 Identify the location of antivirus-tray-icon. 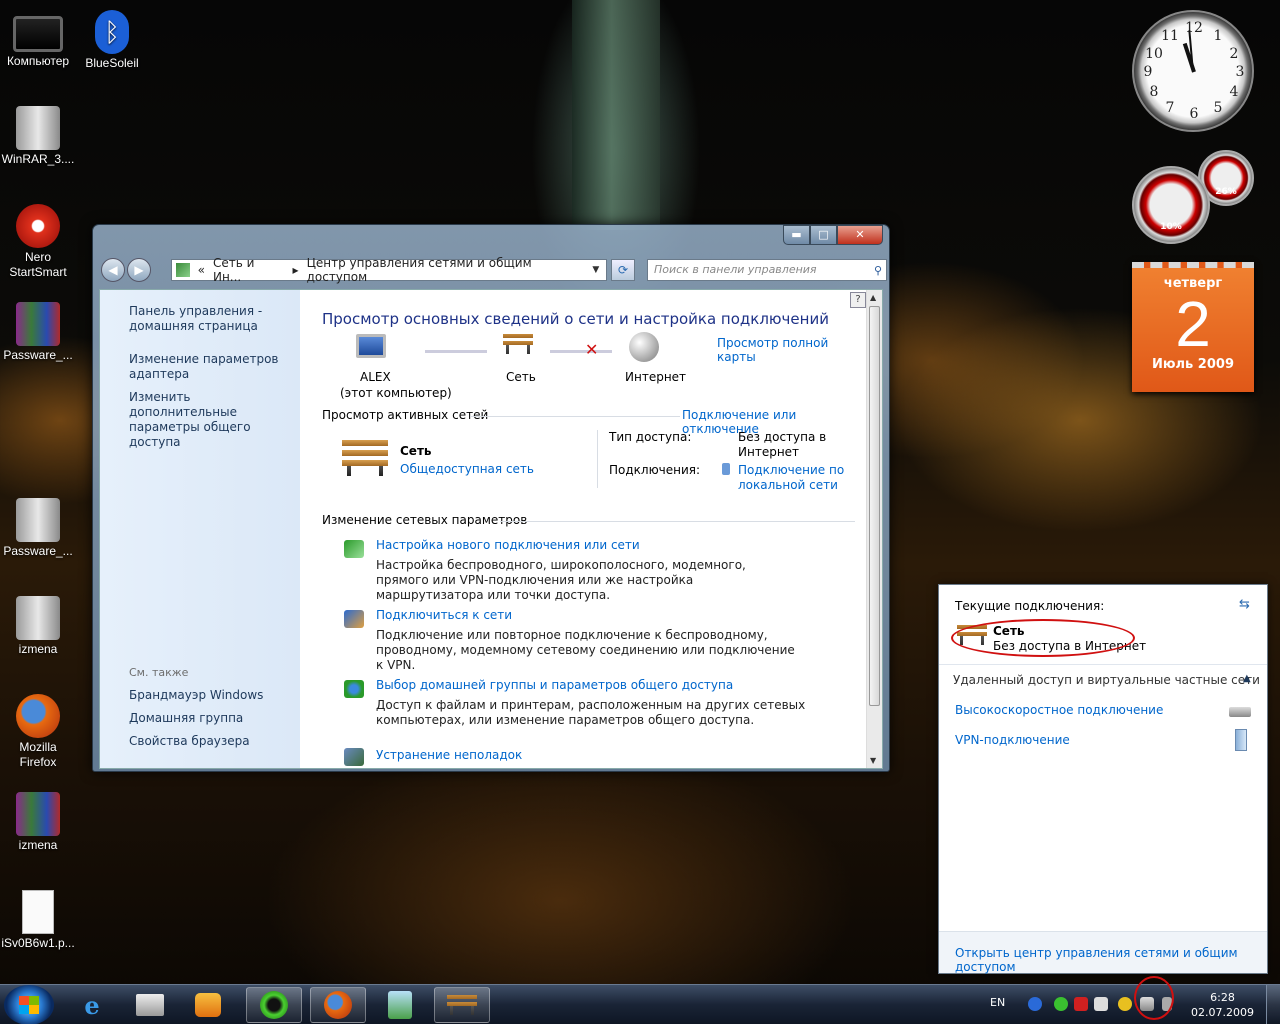
(1081, 1004).